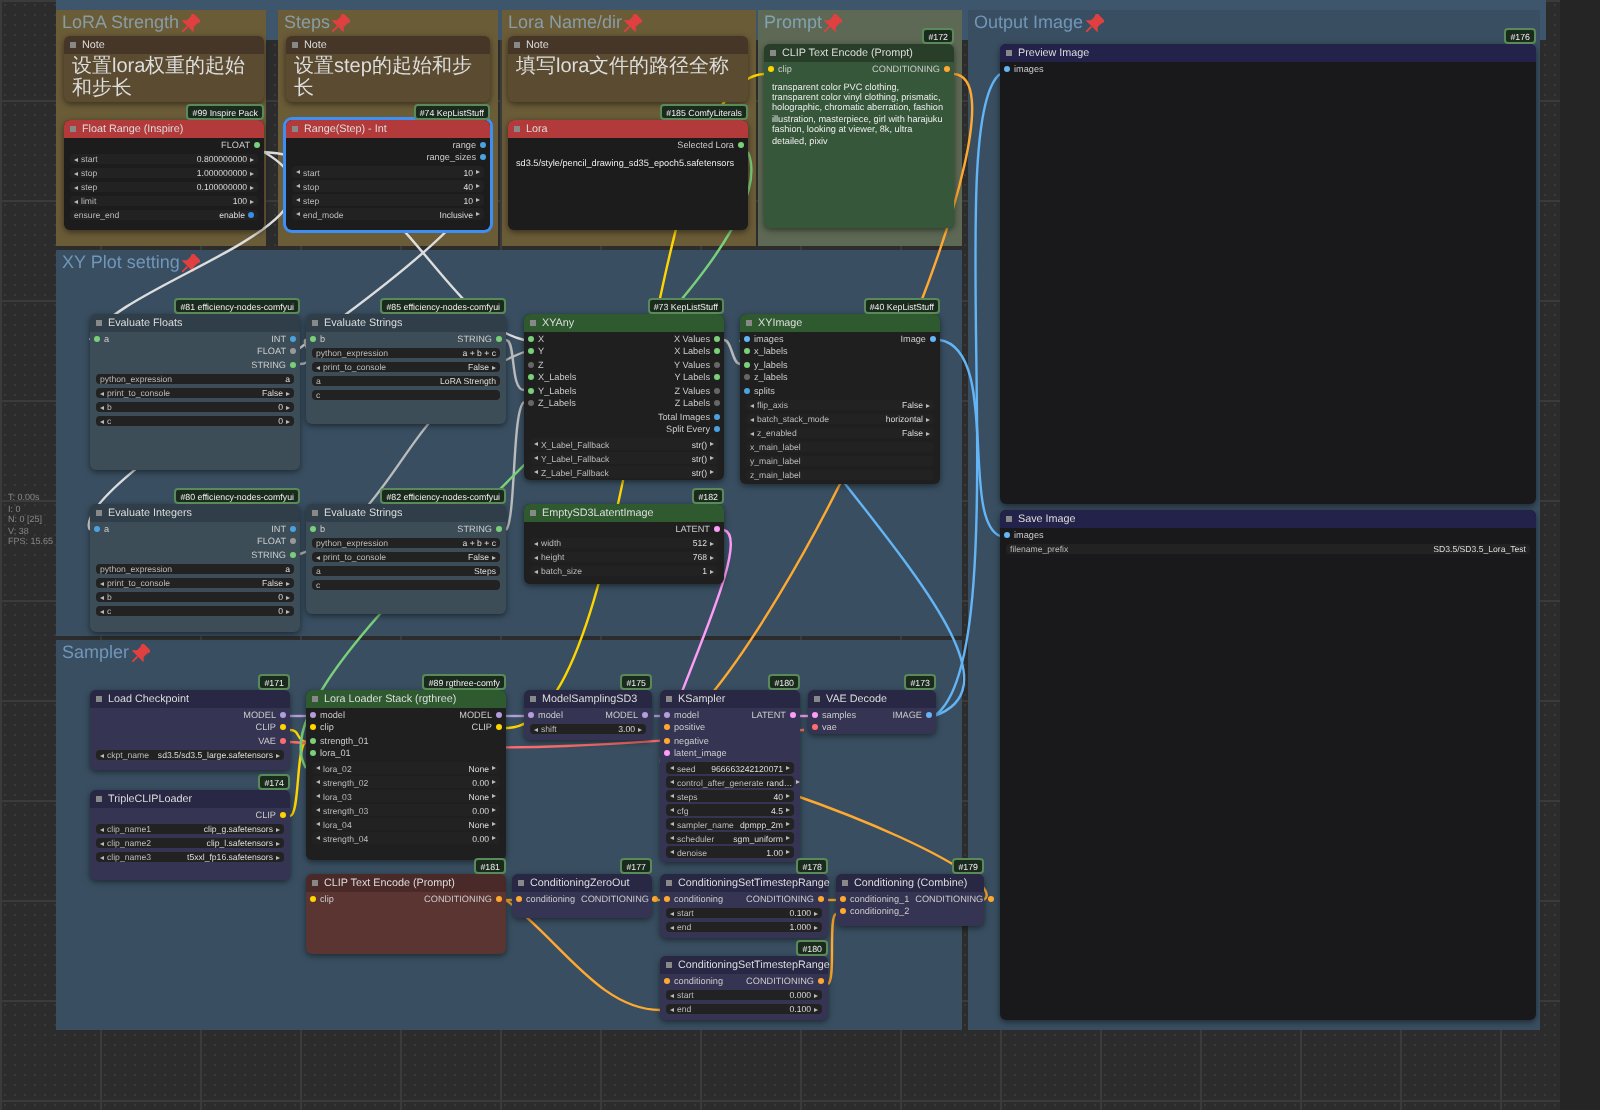 Image resolution: width=1600 pixels, height=1110 pixels. I want to click on group-title: Lora Name/dir, so click(565, 23).